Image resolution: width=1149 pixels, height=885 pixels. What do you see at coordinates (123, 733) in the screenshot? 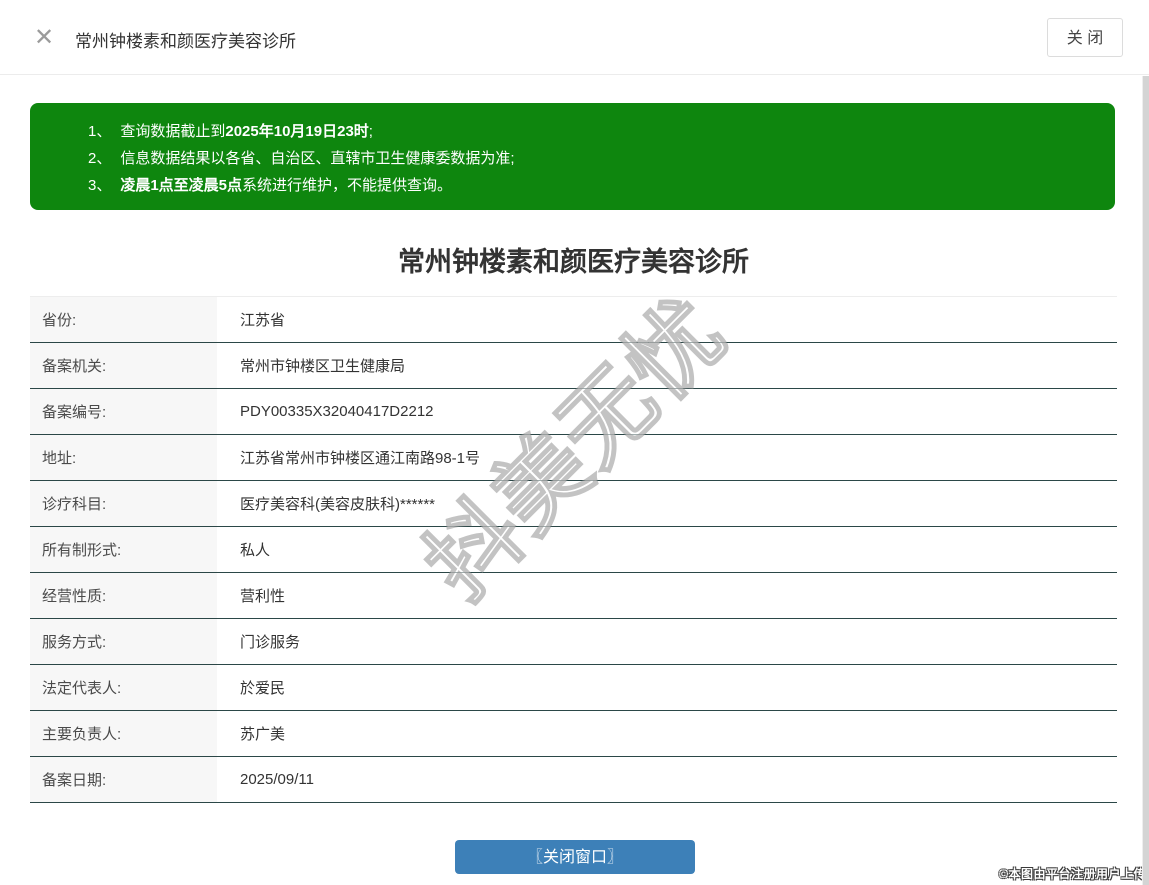
I see `field-label: 主要负责人:` at bounding box center [123, 733].